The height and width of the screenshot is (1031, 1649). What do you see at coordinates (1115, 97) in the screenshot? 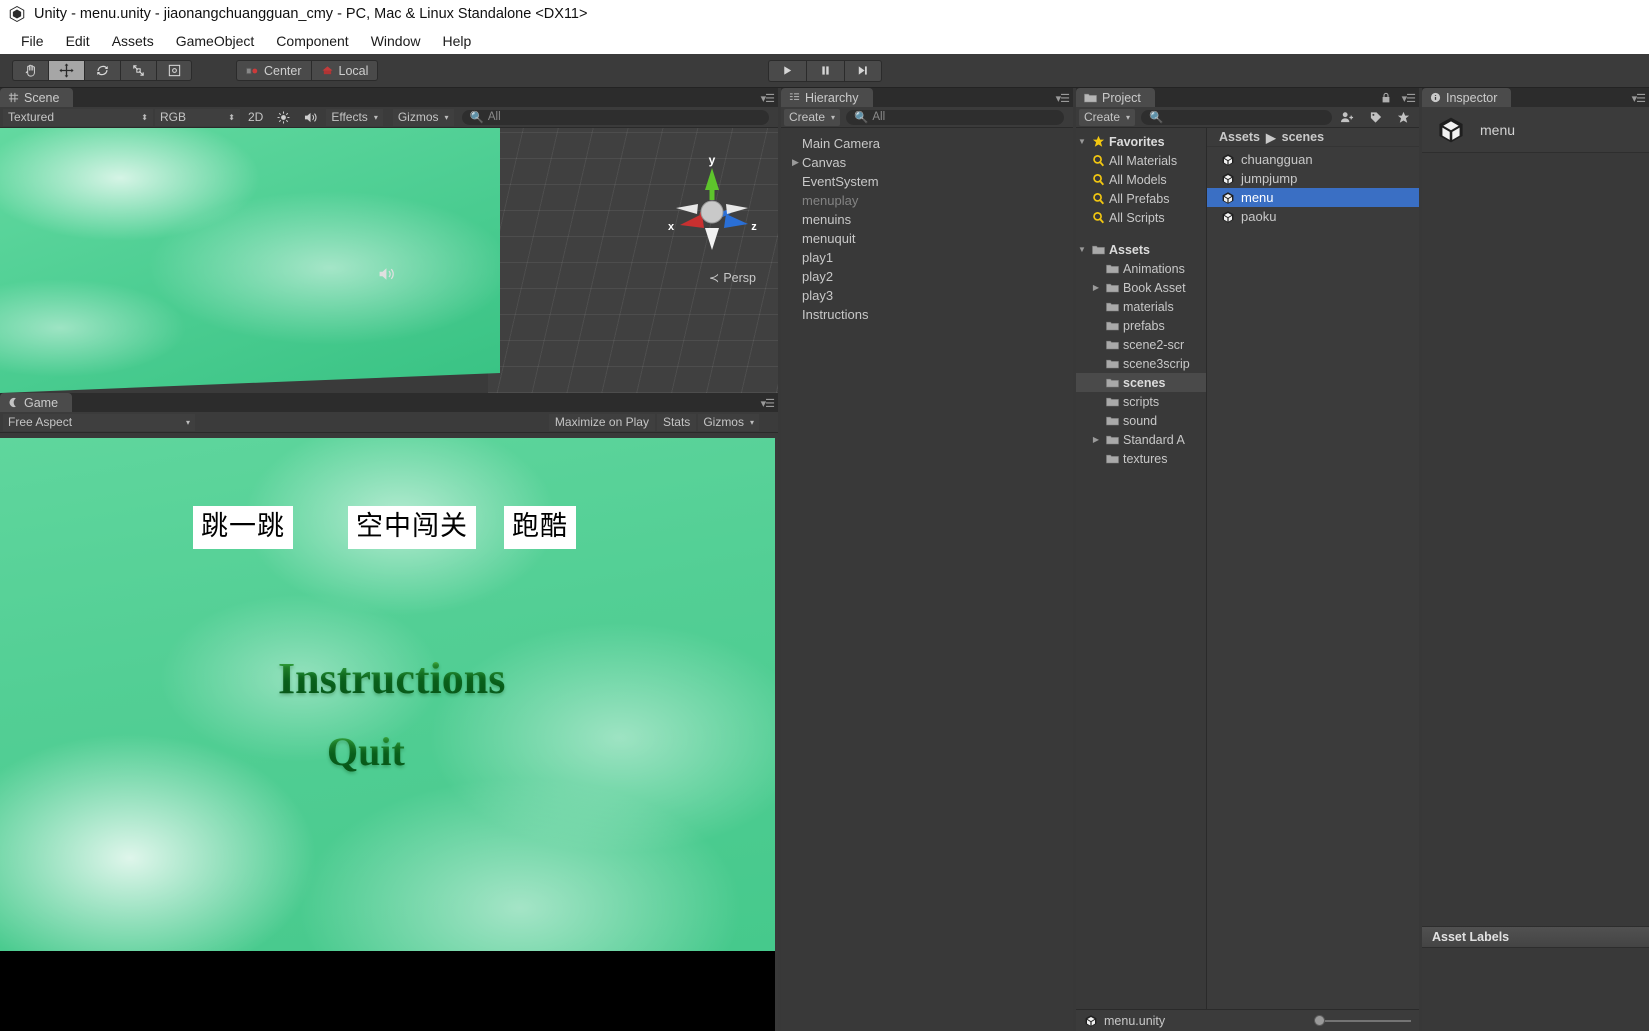
I see `tab-project: Project` at bounding box center [1115, 97].